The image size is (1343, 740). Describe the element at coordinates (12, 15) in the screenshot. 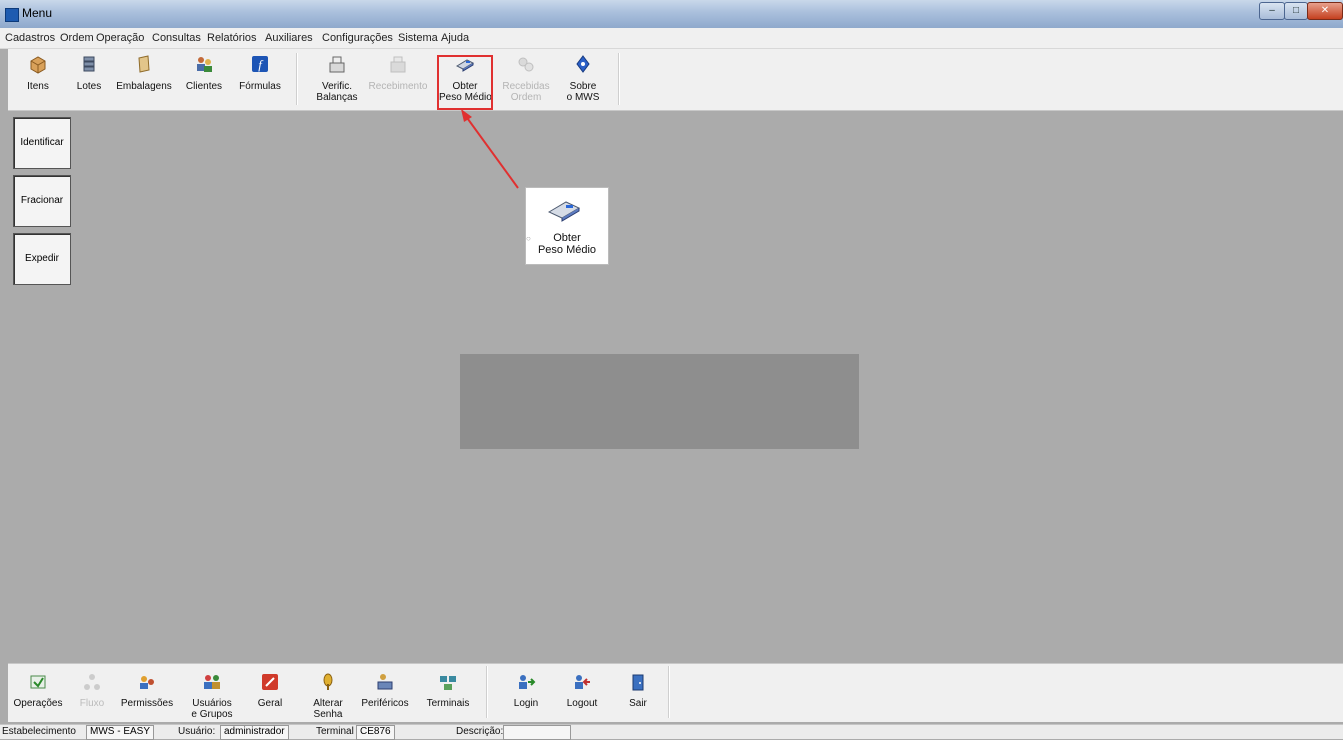

I see `app-icon` at that location.